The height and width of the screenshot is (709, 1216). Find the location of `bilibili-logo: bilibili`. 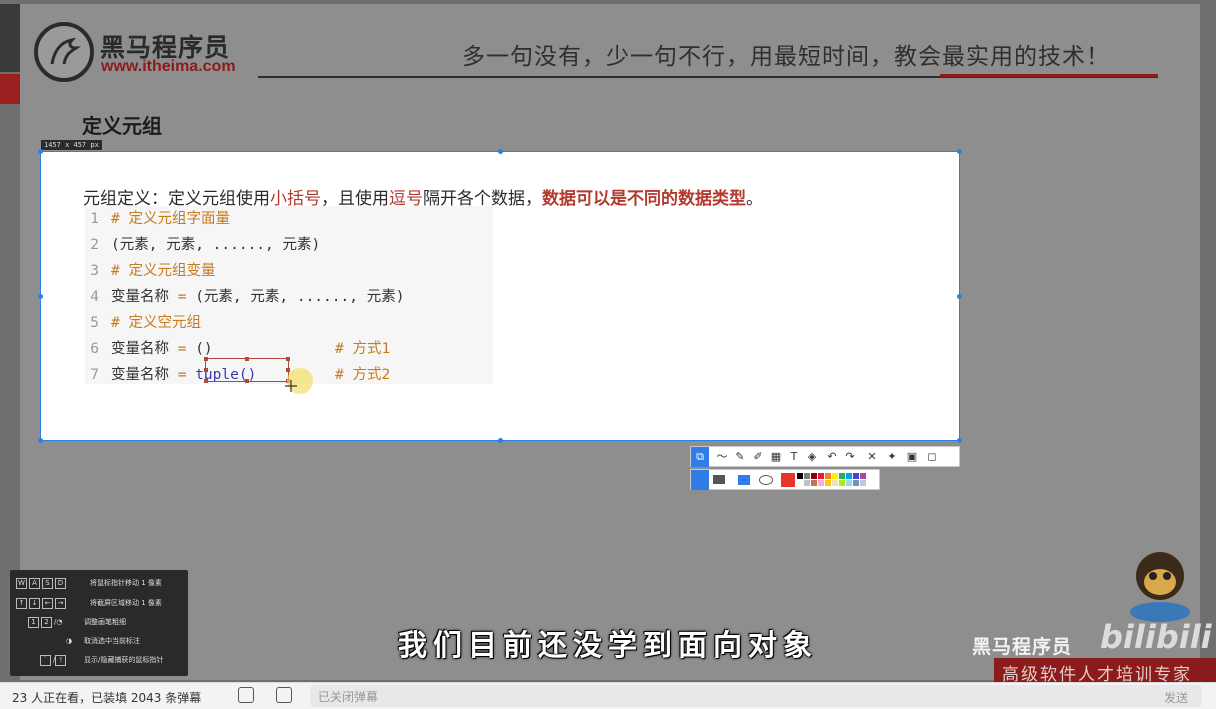

bilibili-logo: bilibili is located at coordinates (1156, 637).